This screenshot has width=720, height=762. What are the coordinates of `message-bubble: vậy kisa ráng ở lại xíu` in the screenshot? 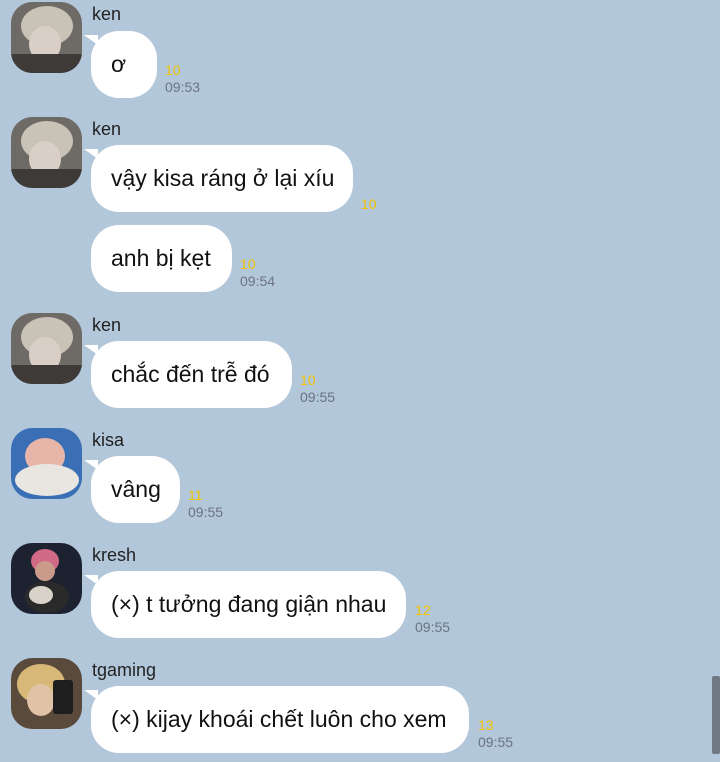 It's located at (218, 178).